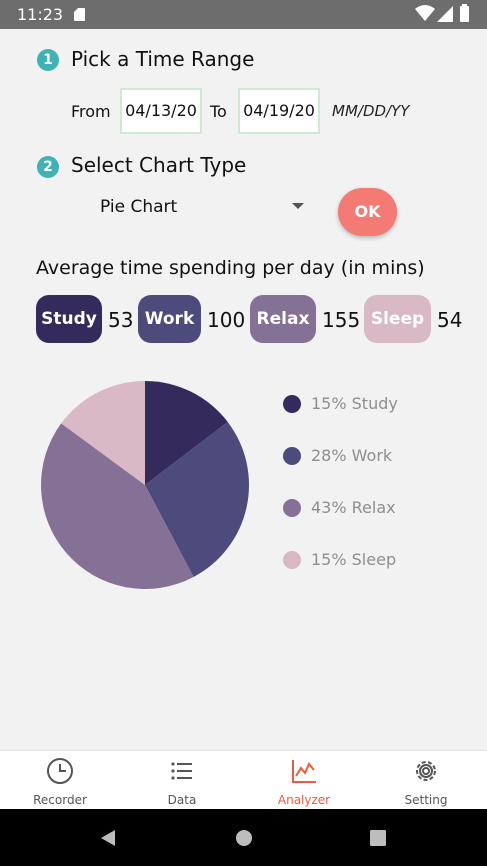 The height and width of the screenshot is (866, 487). I want to click on legend-relax: 43% Relax, so click(353, 507).